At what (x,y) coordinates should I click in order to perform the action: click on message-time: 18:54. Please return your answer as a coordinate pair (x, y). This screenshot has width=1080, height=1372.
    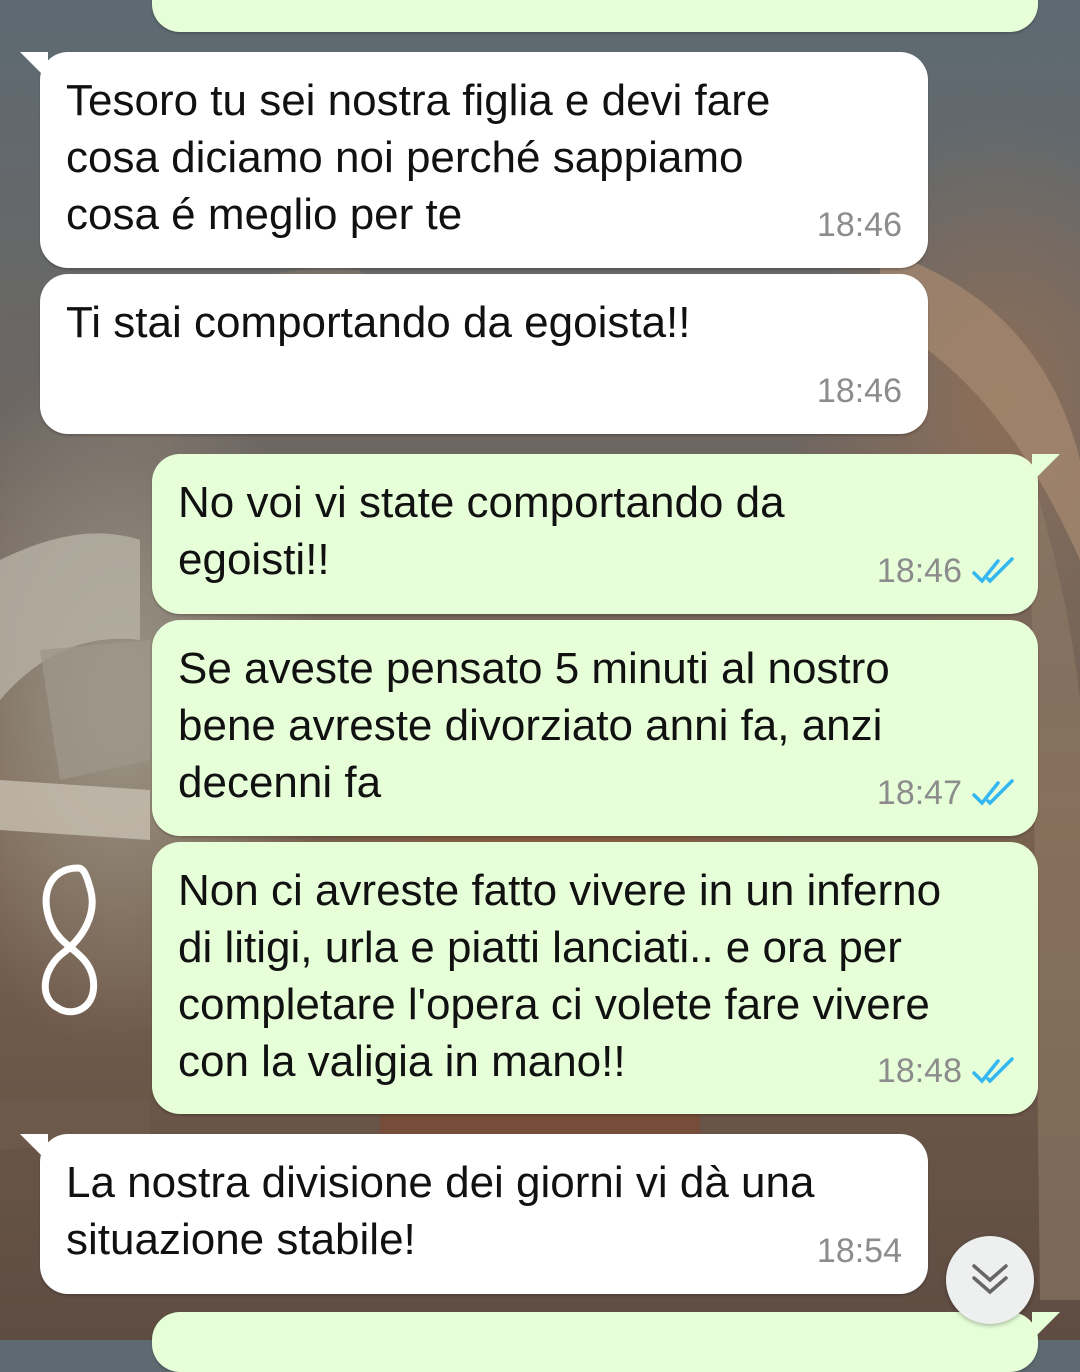
    Looking at the image, I should click on (859, 1251).